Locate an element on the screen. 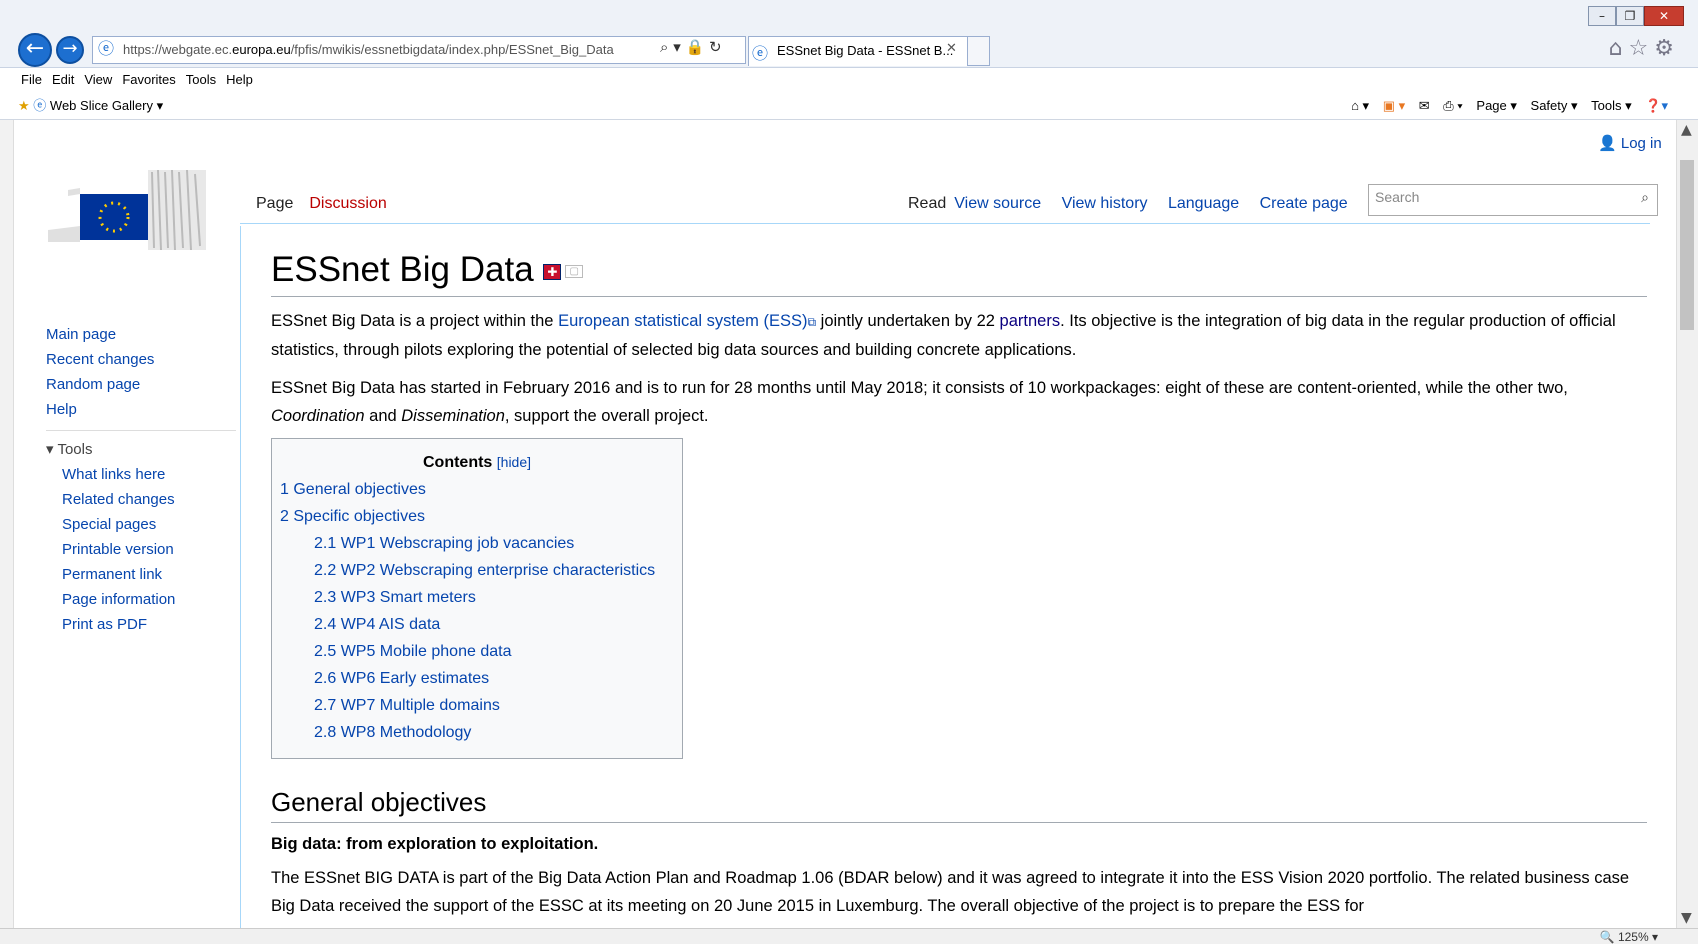  safety-menu: Safety ▾ is located at coordinates (1554, 105).